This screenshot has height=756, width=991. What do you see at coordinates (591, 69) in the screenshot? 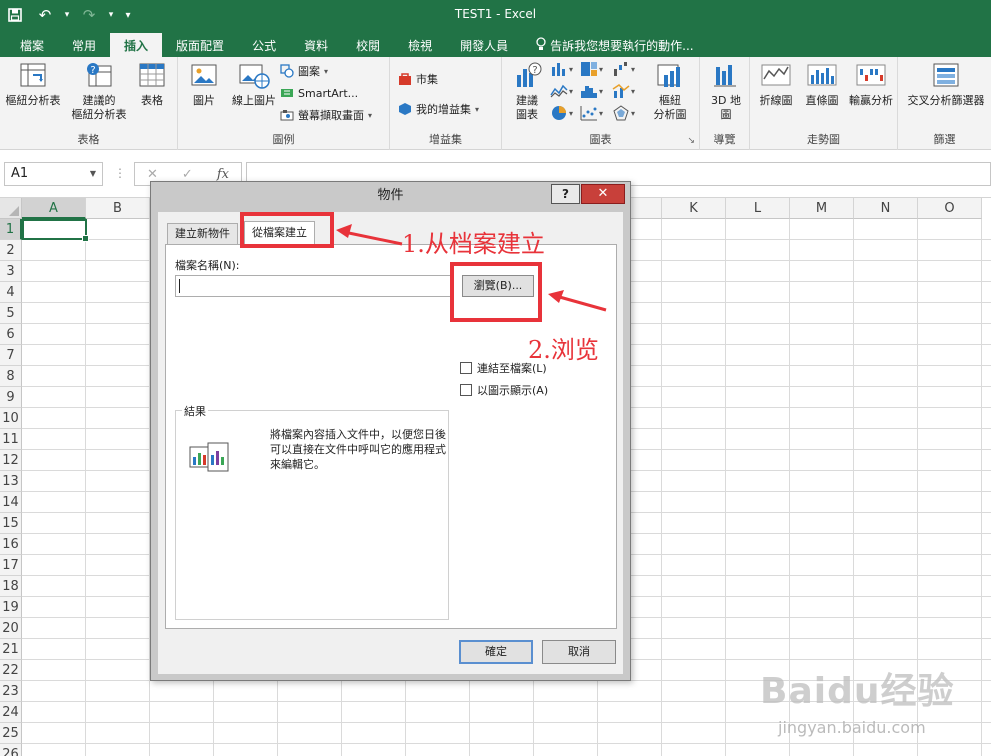
I see `hierarchy-chart-dropdown: ▾` at bounding box center [591, 69].